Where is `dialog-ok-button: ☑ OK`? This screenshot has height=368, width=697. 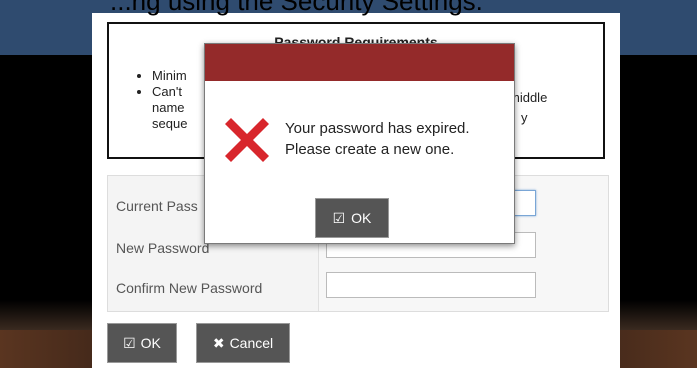 dialog-ok-button: ☑ OK is located at coordinates (352, 218).